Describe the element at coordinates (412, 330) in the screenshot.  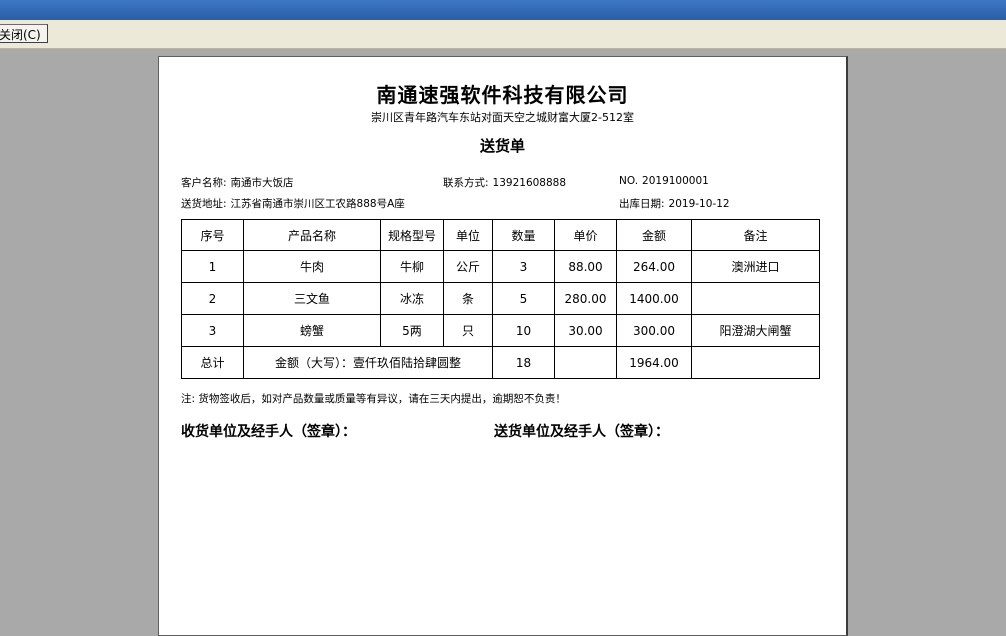
I see `cell-spec: 5两` at that location.